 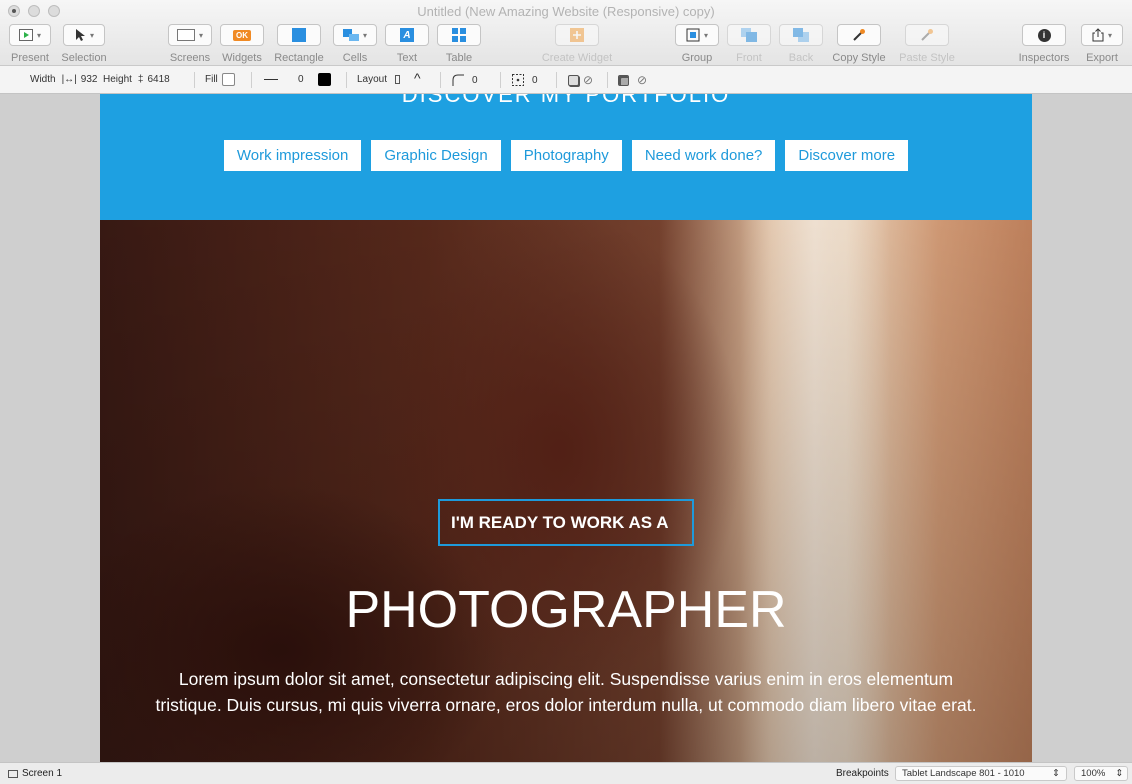 What do you see at coordinates (292, 155) in the screenshot?
I see `nav-work-impression-button: Work impression` at bounding box center [292, 155].